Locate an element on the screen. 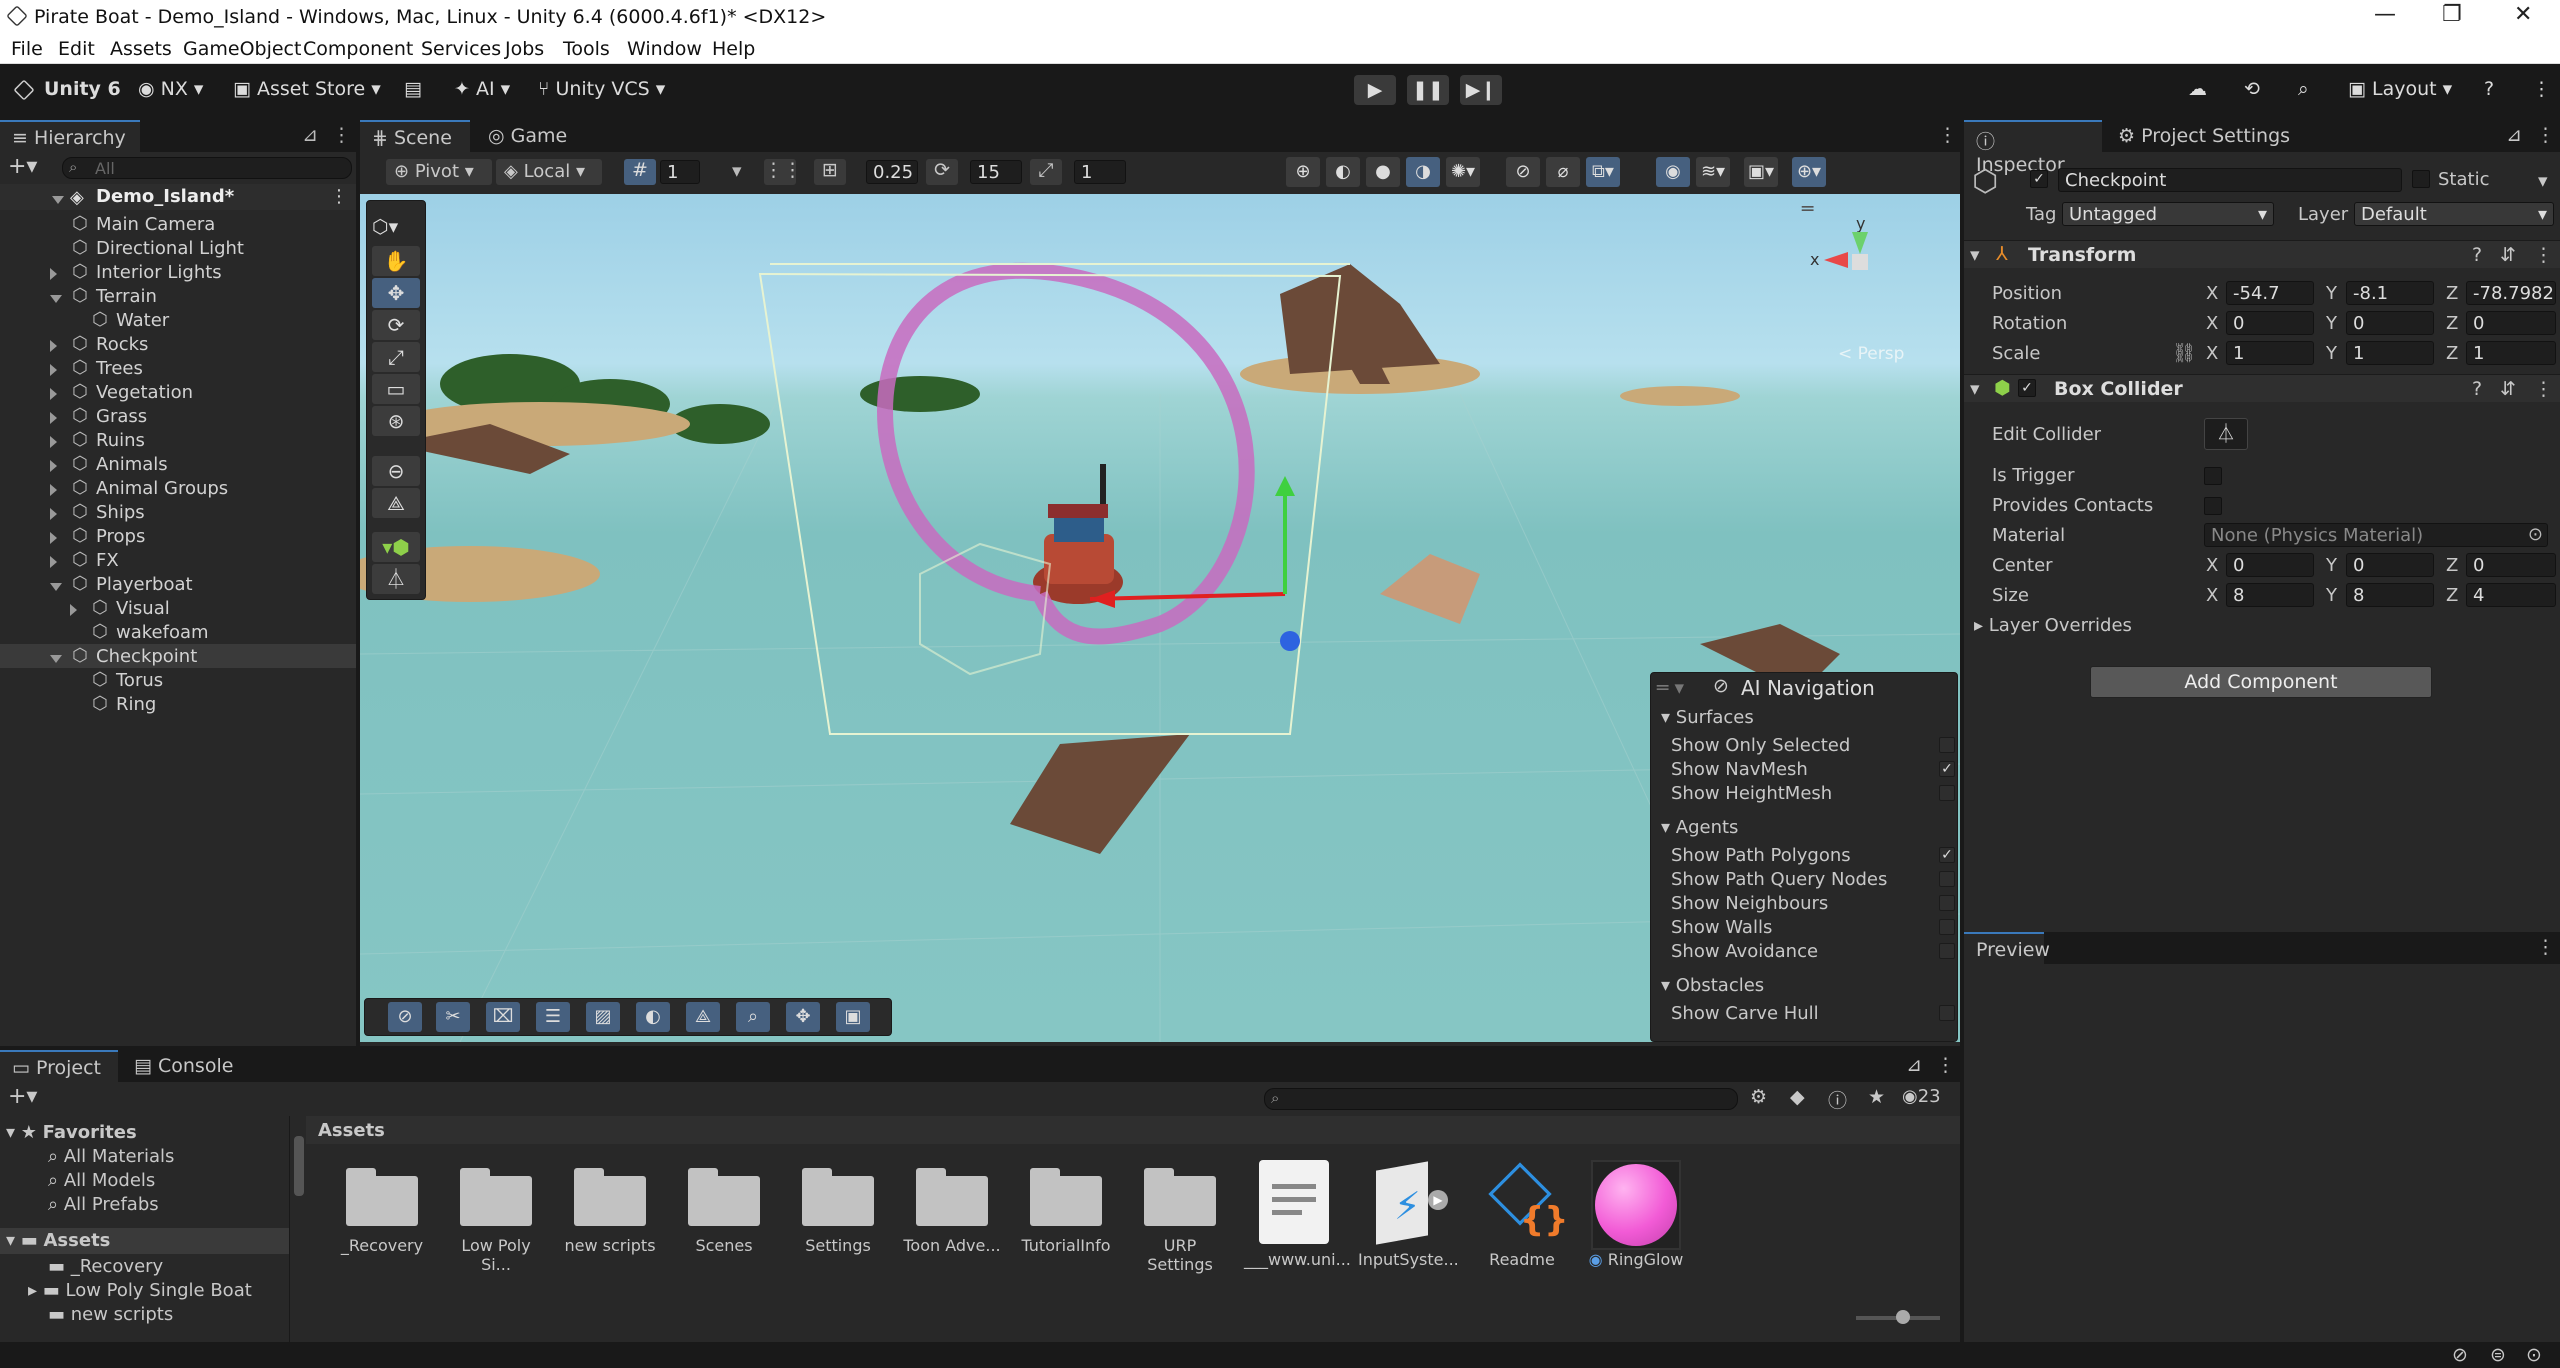 This screenshot has height=1368, width=2560. pivot-dropdown: ⊕ Pivot ▾ is located at coordinates (439, 172).